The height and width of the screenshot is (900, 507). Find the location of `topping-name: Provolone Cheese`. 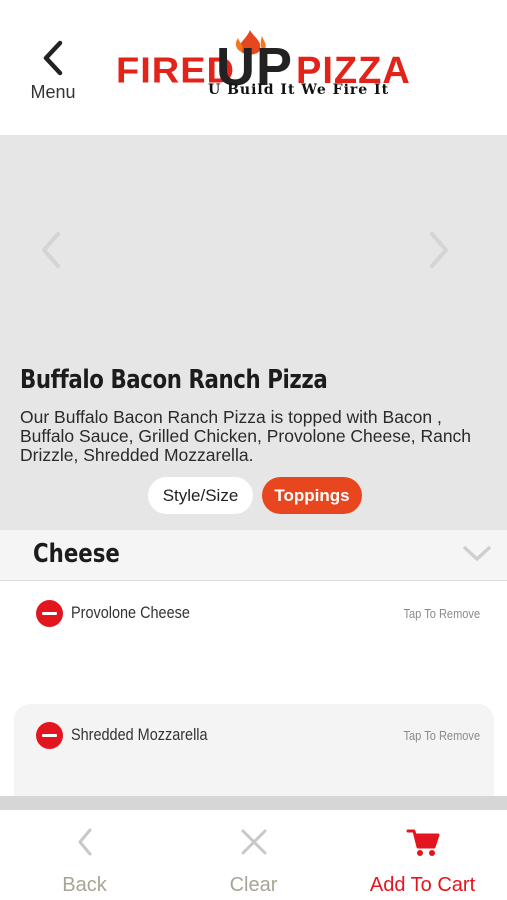

topping-name: Provolone Cheese is located at coordinates (130, 612).